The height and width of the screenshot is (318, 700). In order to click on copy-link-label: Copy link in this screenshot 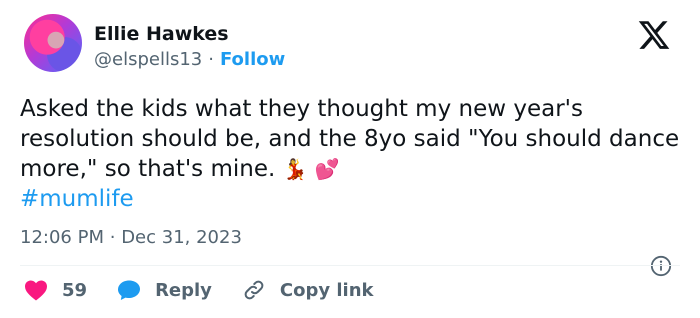, I will do `click(326, 290)`.